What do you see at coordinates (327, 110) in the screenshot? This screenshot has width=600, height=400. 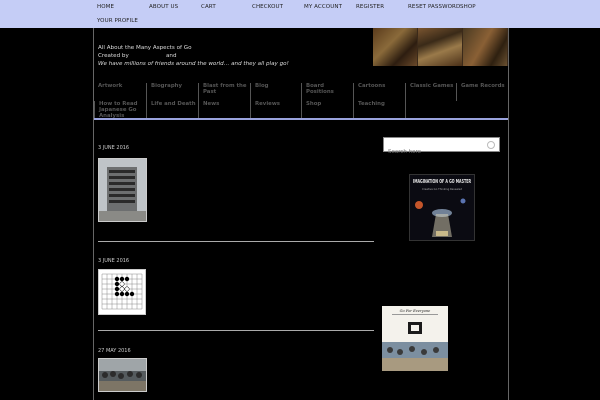 I see `menu-shop: Shop` at bounding box center [327, 110].